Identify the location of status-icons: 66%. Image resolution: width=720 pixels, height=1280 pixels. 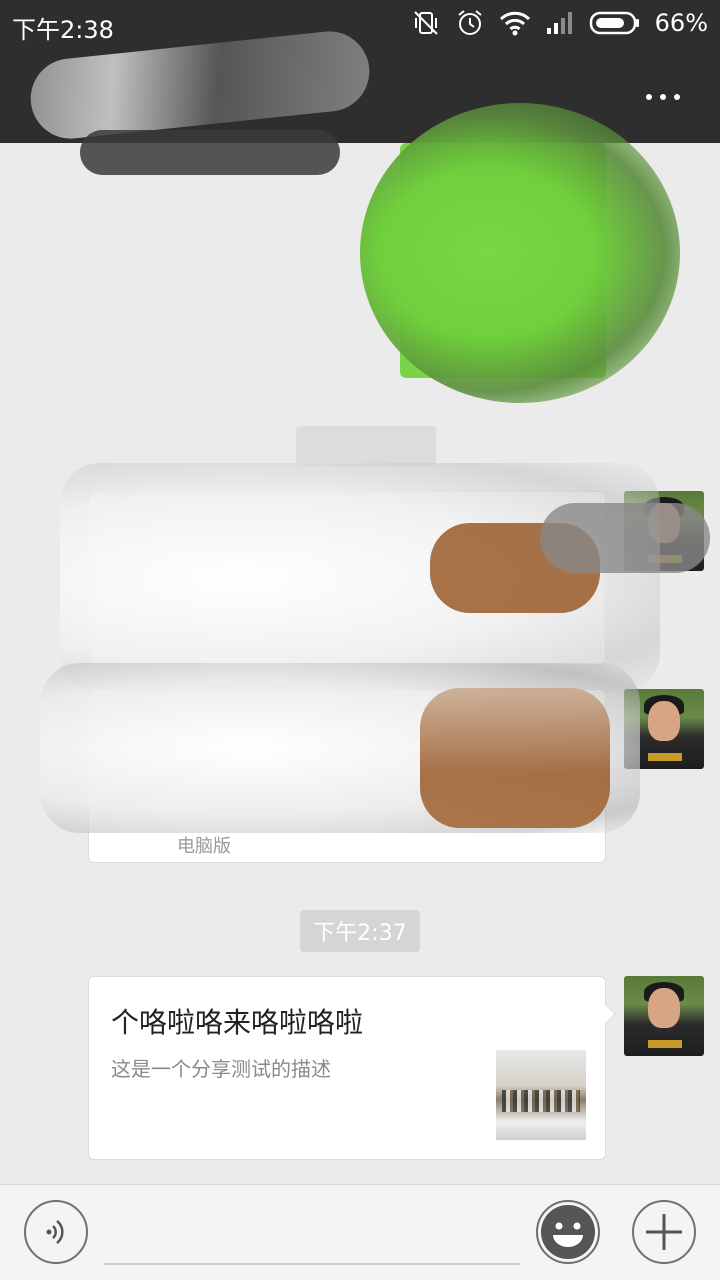
(559, 23).